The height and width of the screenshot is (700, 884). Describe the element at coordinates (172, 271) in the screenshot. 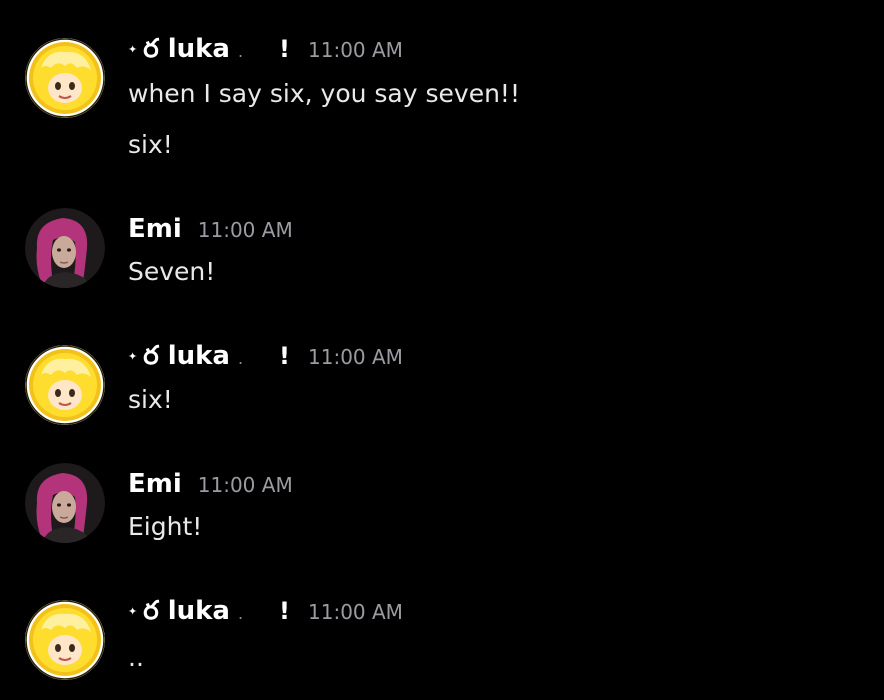

I see `message-text: Seven!` at that location.